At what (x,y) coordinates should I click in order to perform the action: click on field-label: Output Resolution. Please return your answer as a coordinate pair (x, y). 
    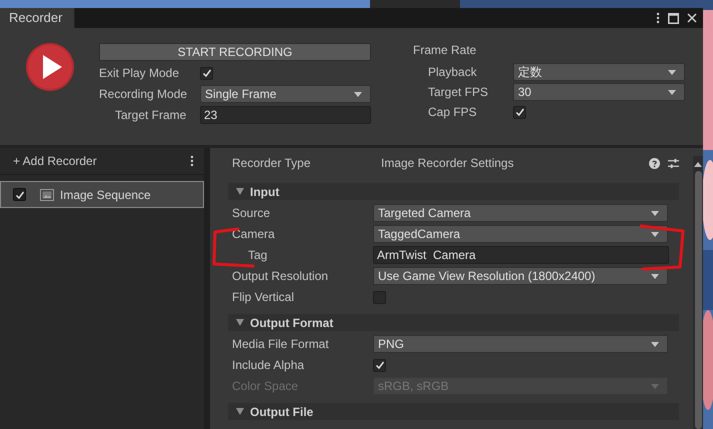
    Looking at the image, I should click on (281, 276).